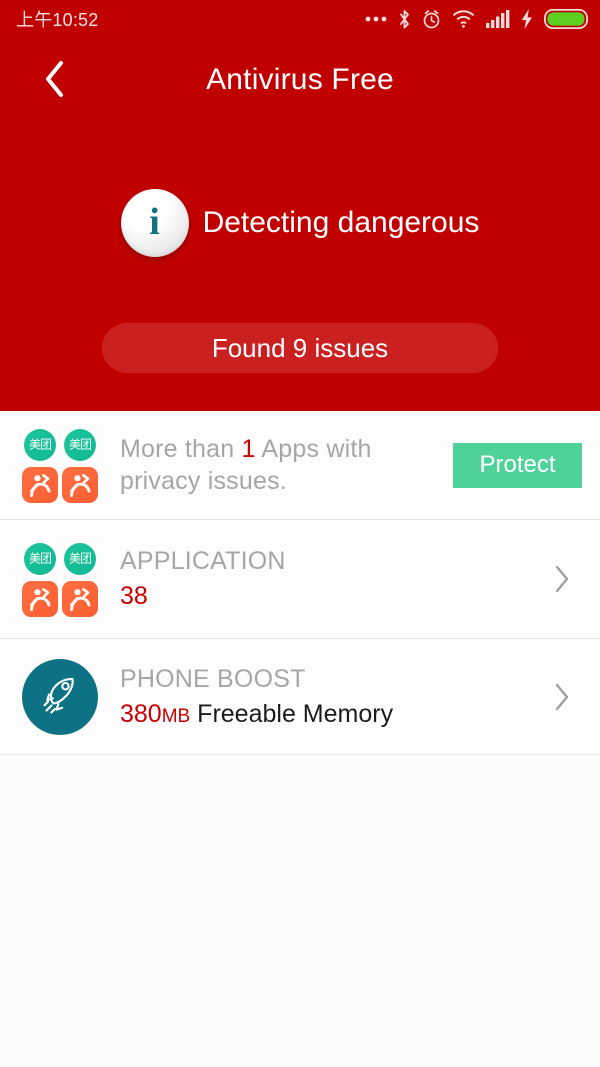  Describe the element at coordinates (213, 678) in the screenshot. I see `phone-boost-title: PHONE BOOST` at that location.